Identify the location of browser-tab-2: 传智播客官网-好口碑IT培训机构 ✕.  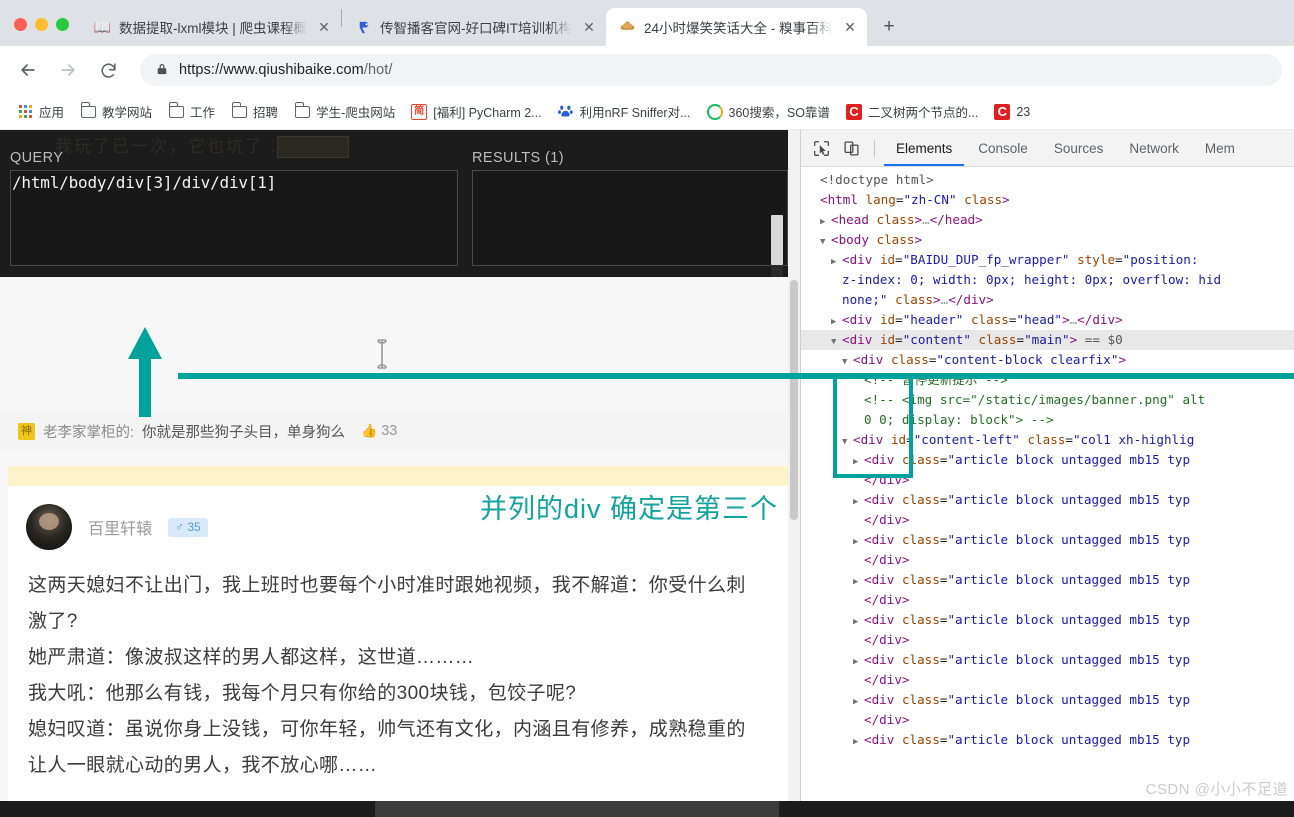
(474, 27).